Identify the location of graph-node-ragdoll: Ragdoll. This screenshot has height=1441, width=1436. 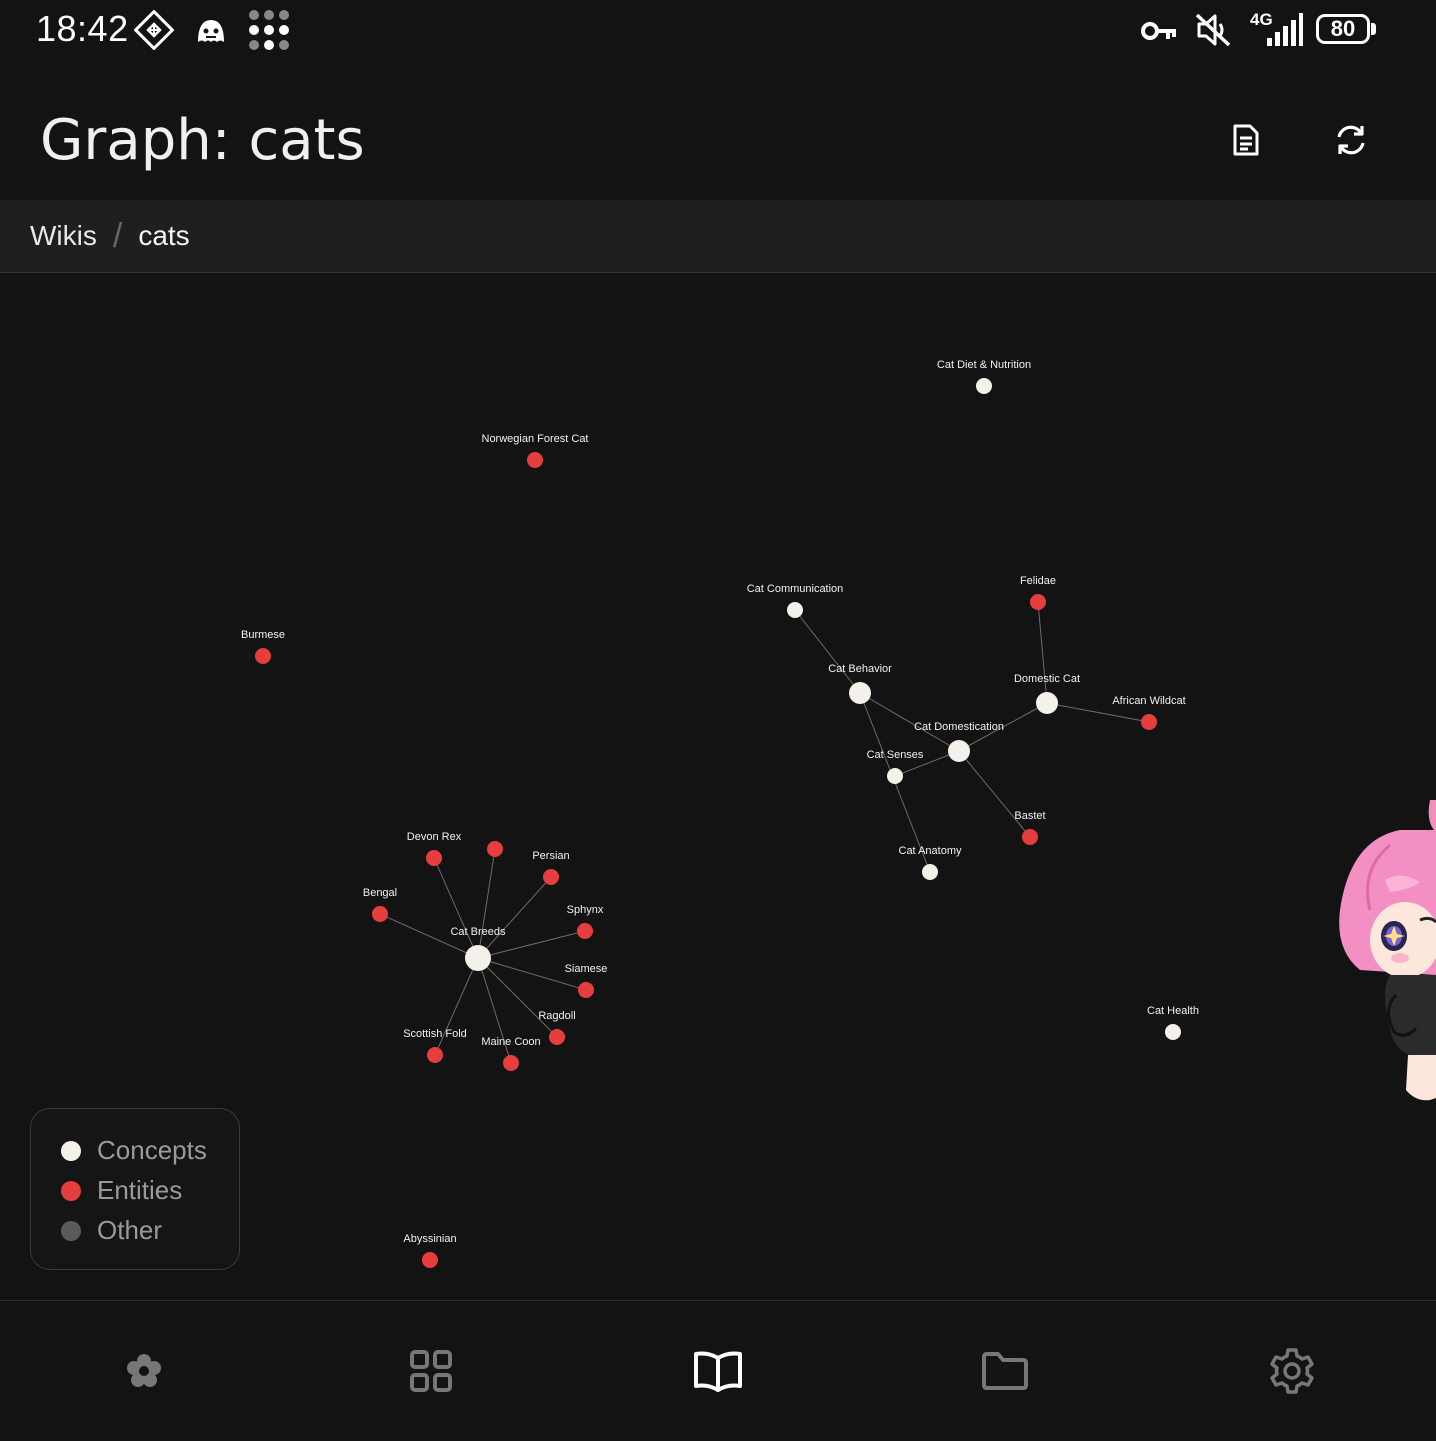
(557, 1027).